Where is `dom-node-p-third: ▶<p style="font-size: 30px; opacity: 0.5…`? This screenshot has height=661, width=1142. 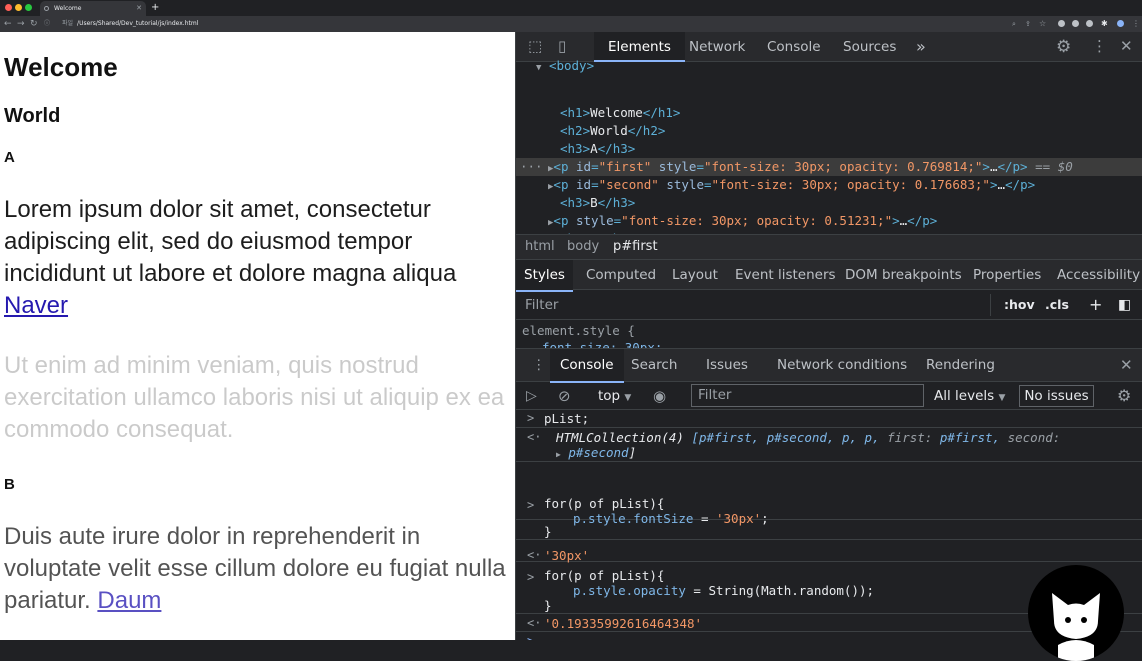
dom-node-p-third: ▶<p style="font-size: 30px; opacity: 0.5… is located at coordinates (845, 221).